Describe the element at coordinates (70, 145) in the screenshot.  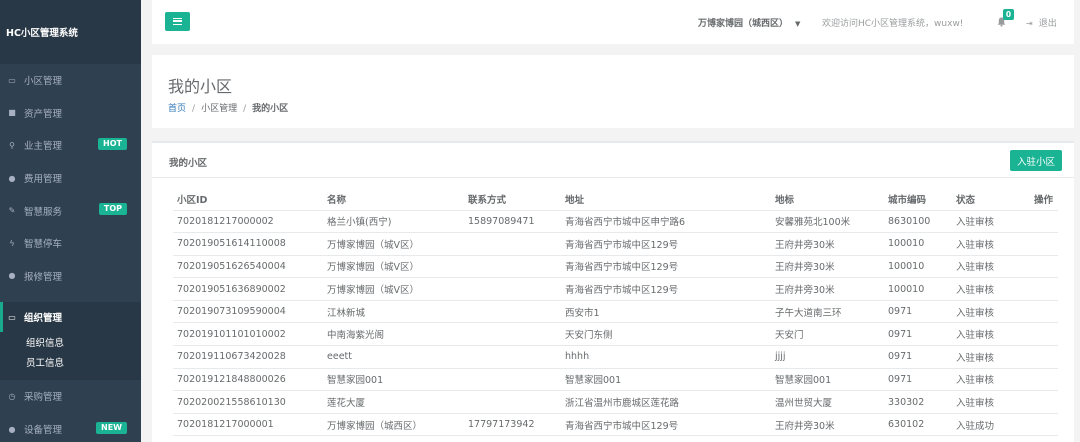
I see `sidebar-item-user: ⚲ 业主管理 HOT` at that location.